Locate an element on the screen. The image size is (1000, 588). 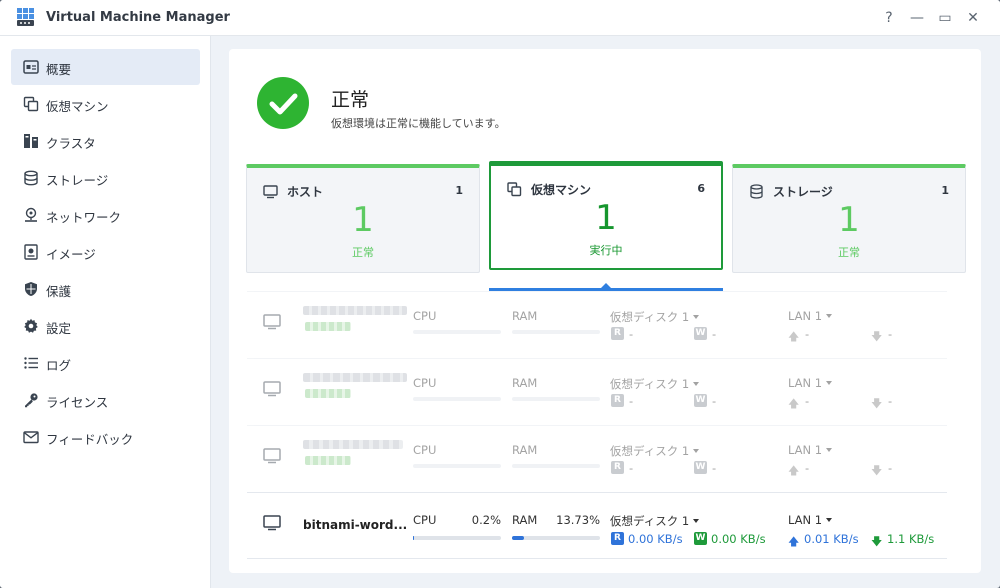
card-status: 実行中 is located at coordinates (606, 250).